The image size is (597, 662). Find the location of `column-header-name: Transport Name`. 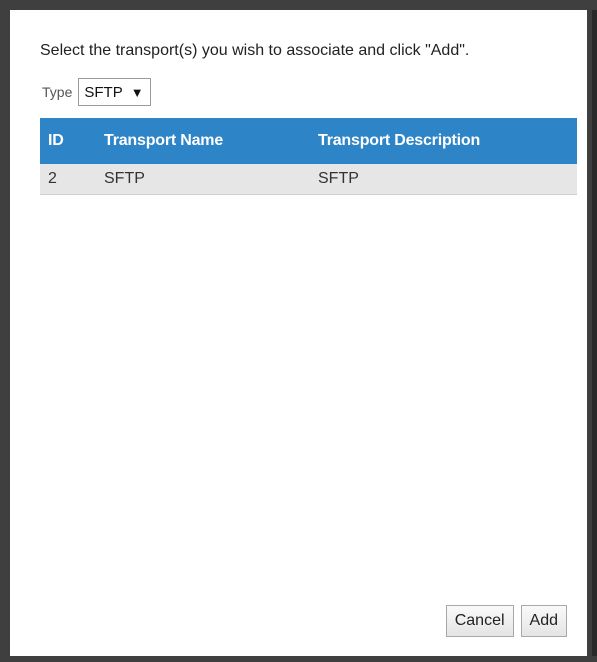

column-header-name: Transport Name is located at coordinates (203, 141).